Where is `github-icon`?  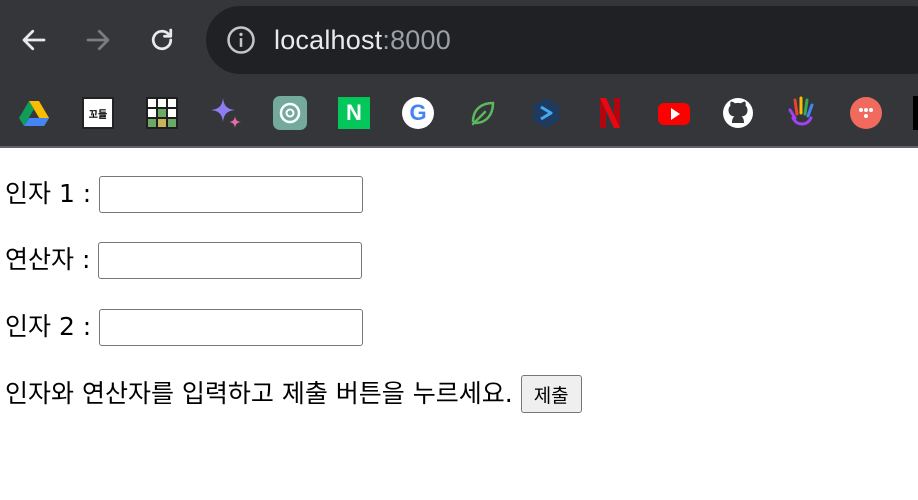
github-icon is located at coordinates (738, 113).